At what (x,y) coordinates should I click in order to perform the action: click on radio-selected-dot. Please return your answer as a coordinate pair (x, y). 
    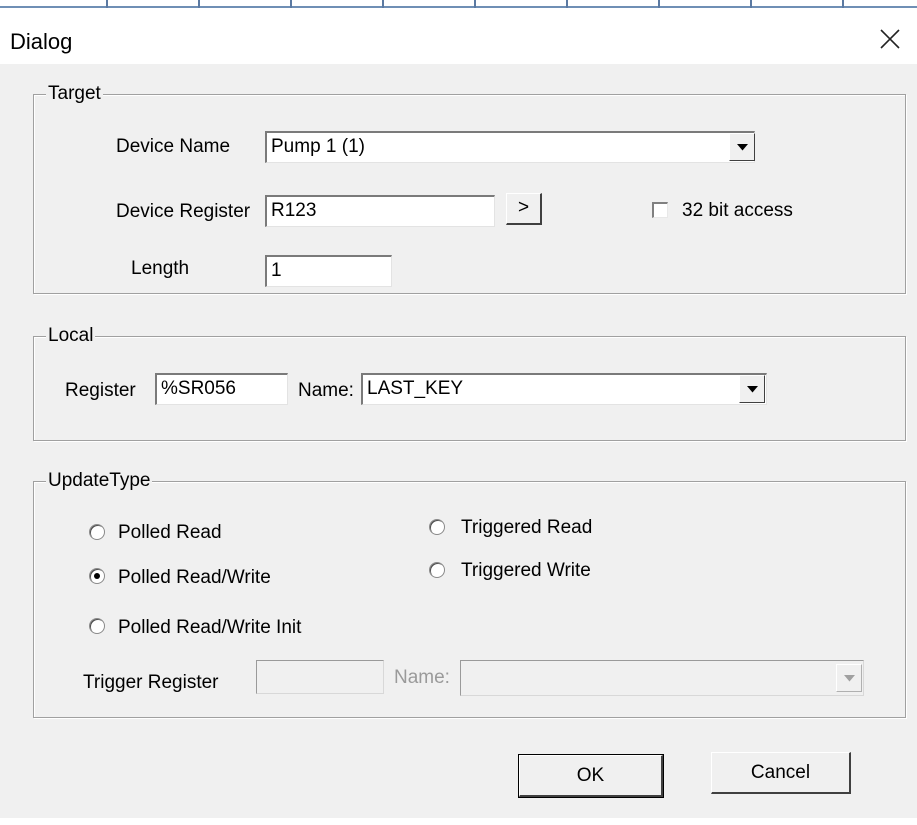
    Looking at the image, I should click on (97, 576).